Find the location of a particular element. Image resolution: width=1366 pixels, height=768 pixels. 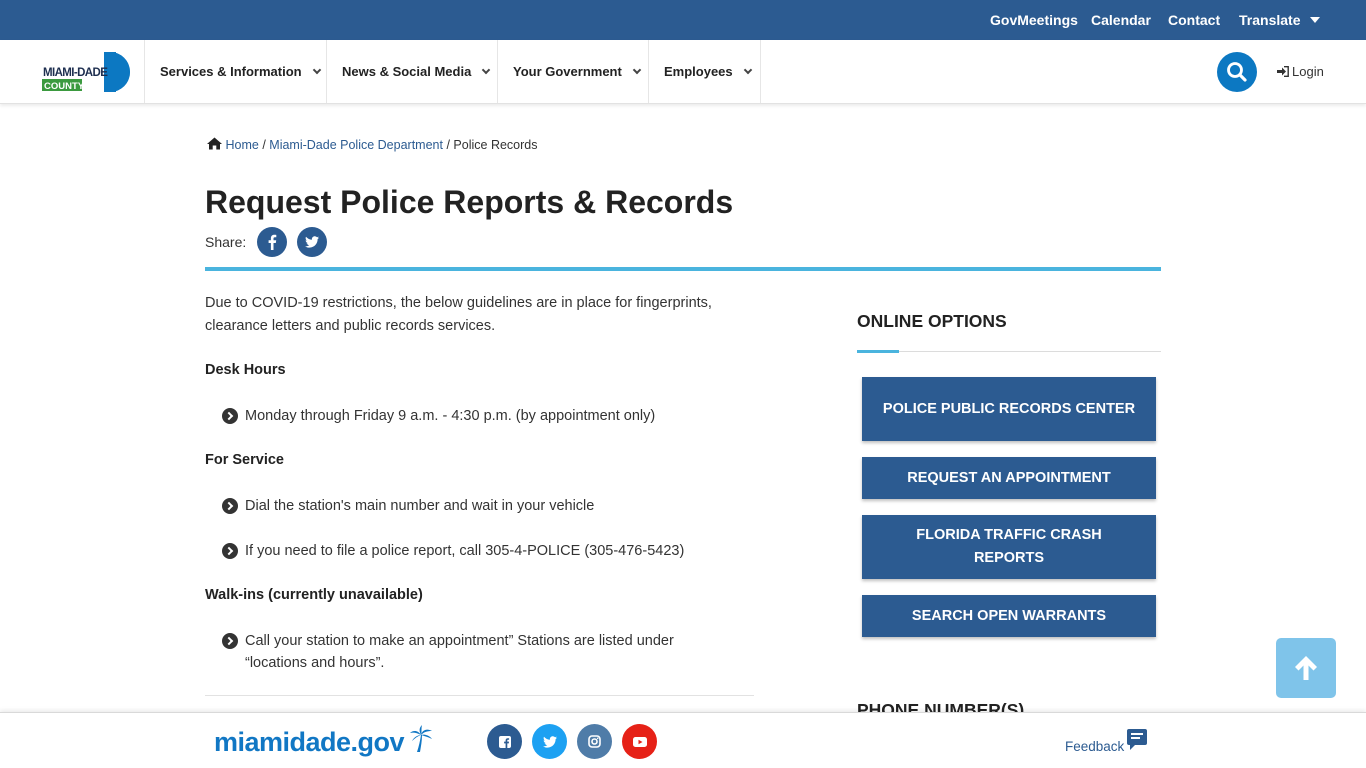

sign-in-icon is located at coordinates (1283, 71).